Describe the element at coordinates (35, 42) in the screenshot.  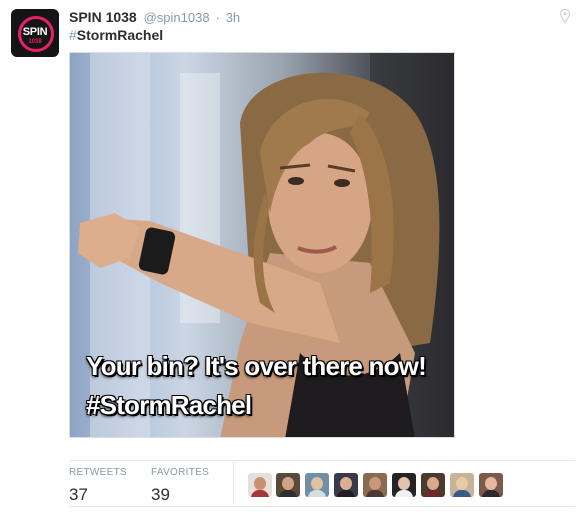
I see `avatar-logo-subtext: 1038` at that location.